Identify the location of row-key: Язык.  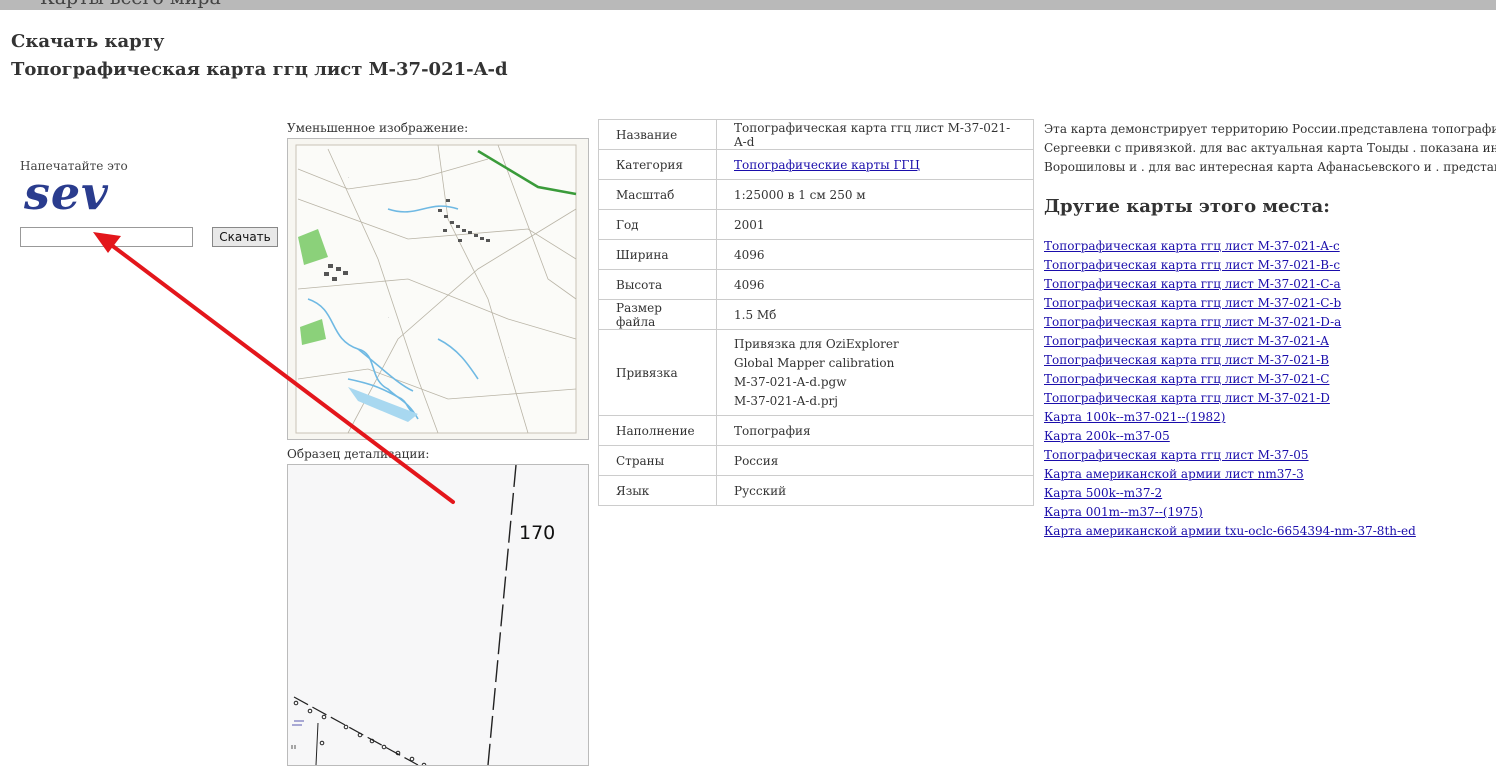
(657, 490).